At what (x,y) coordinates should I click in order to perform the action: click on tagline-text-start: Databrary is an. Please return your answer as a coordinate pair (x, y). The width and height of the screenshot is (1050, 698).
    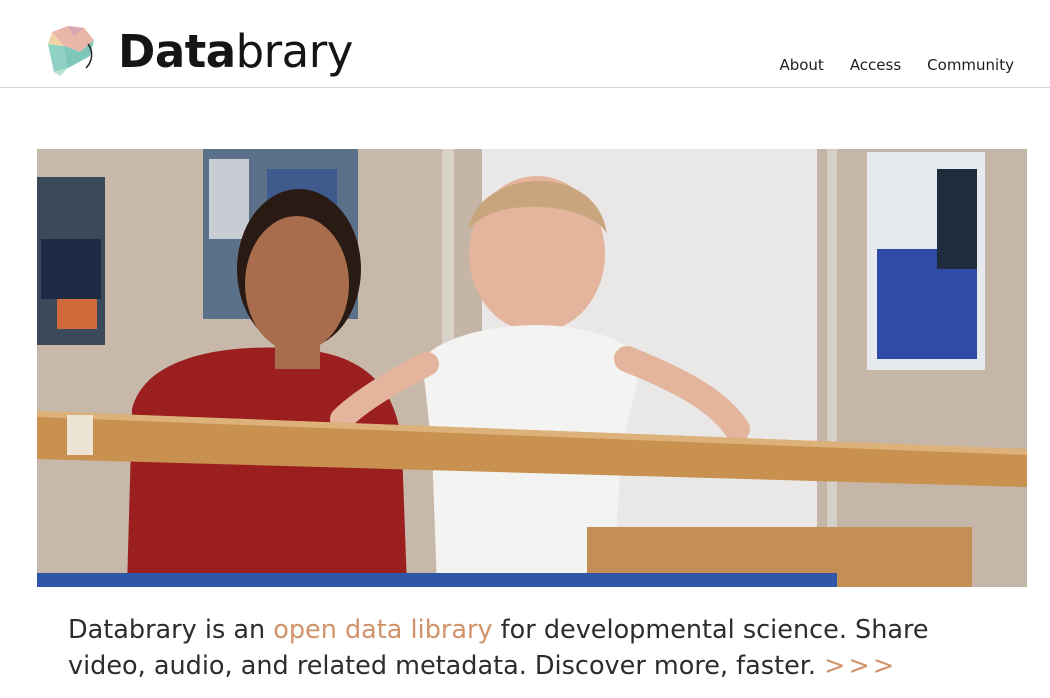
    Looking at the image, I should click on (171, 630).